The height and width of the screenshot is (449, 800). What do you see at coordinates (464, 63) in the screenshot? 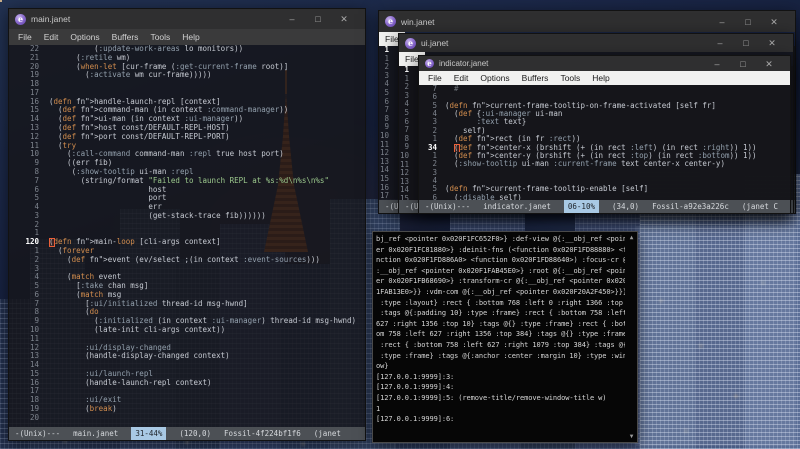
I see `window-title: indicator.janet` at bounding box center [464, 63].